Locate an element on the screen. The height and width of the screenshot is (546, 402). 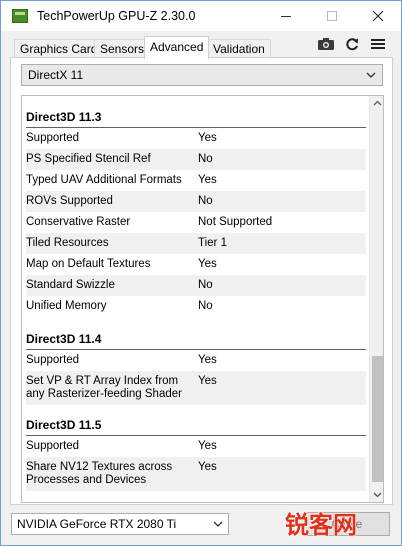
gpu-select: NVIDIA GeForce RTX 2080 Ti is located at coordinates (120, 524).